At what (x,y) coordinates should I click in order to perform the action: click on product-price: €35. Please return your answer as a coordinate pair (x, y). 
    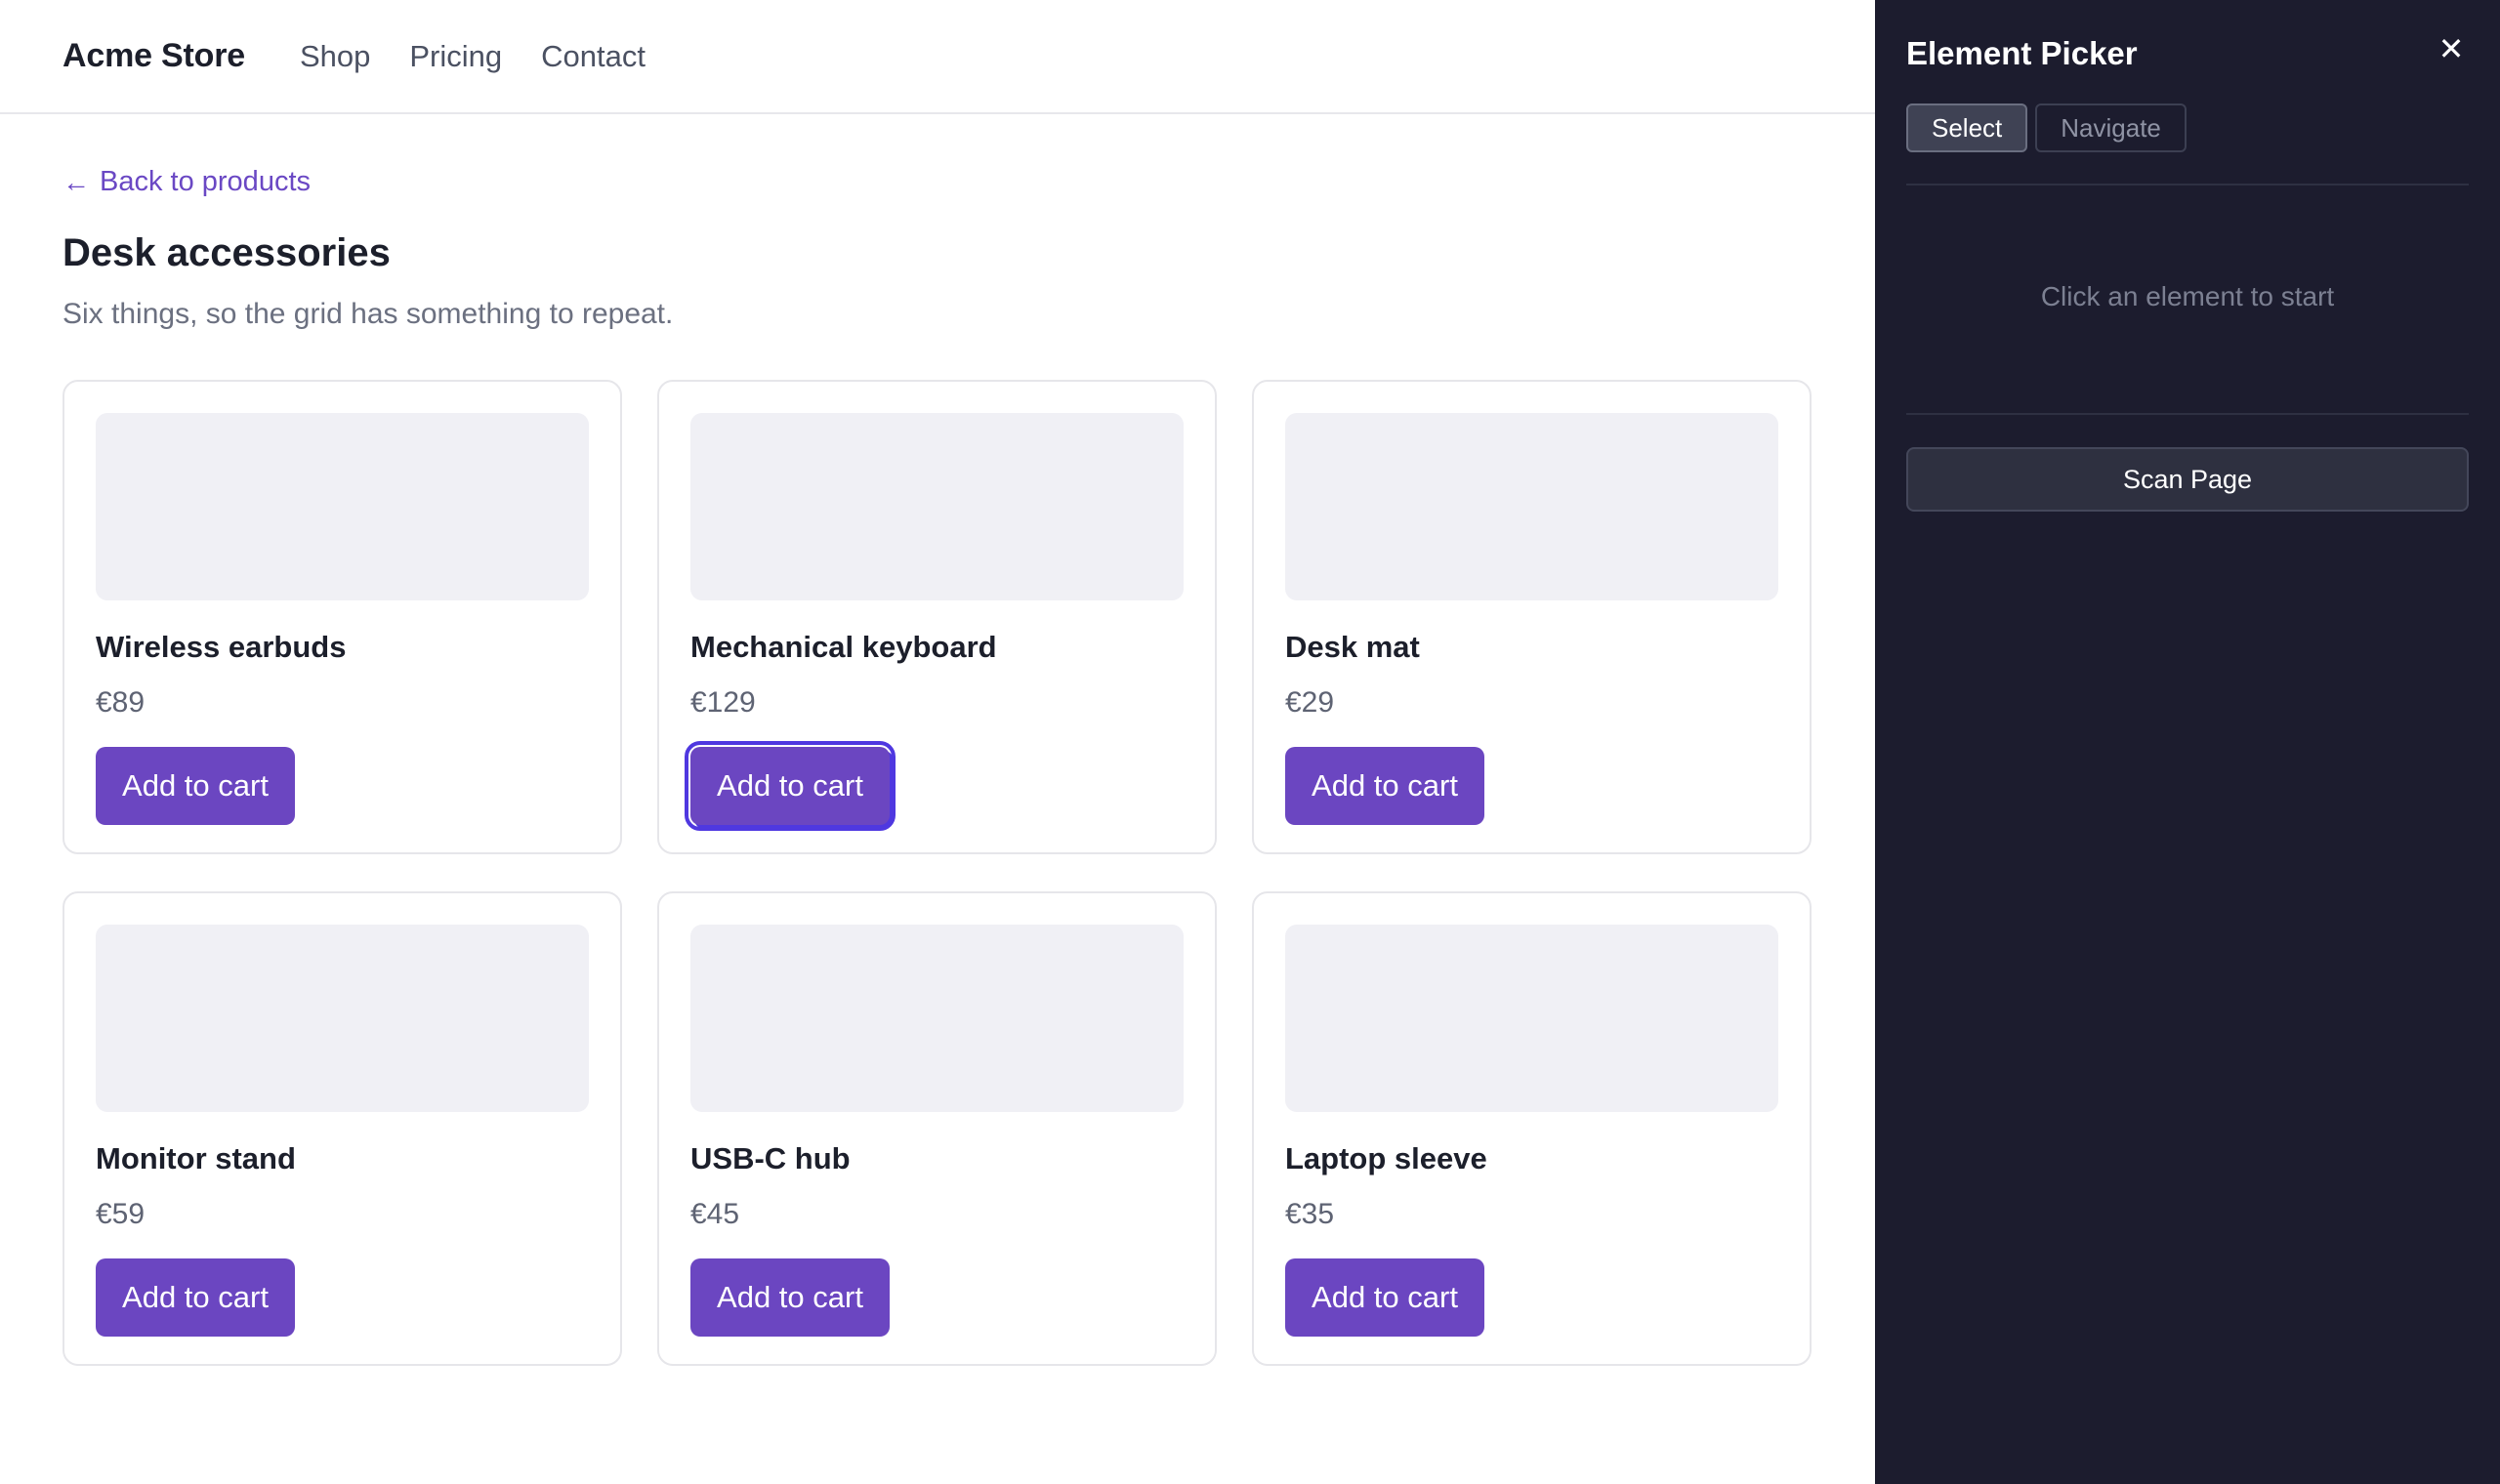
    Looking at the image, I should click on (1310, 1214).